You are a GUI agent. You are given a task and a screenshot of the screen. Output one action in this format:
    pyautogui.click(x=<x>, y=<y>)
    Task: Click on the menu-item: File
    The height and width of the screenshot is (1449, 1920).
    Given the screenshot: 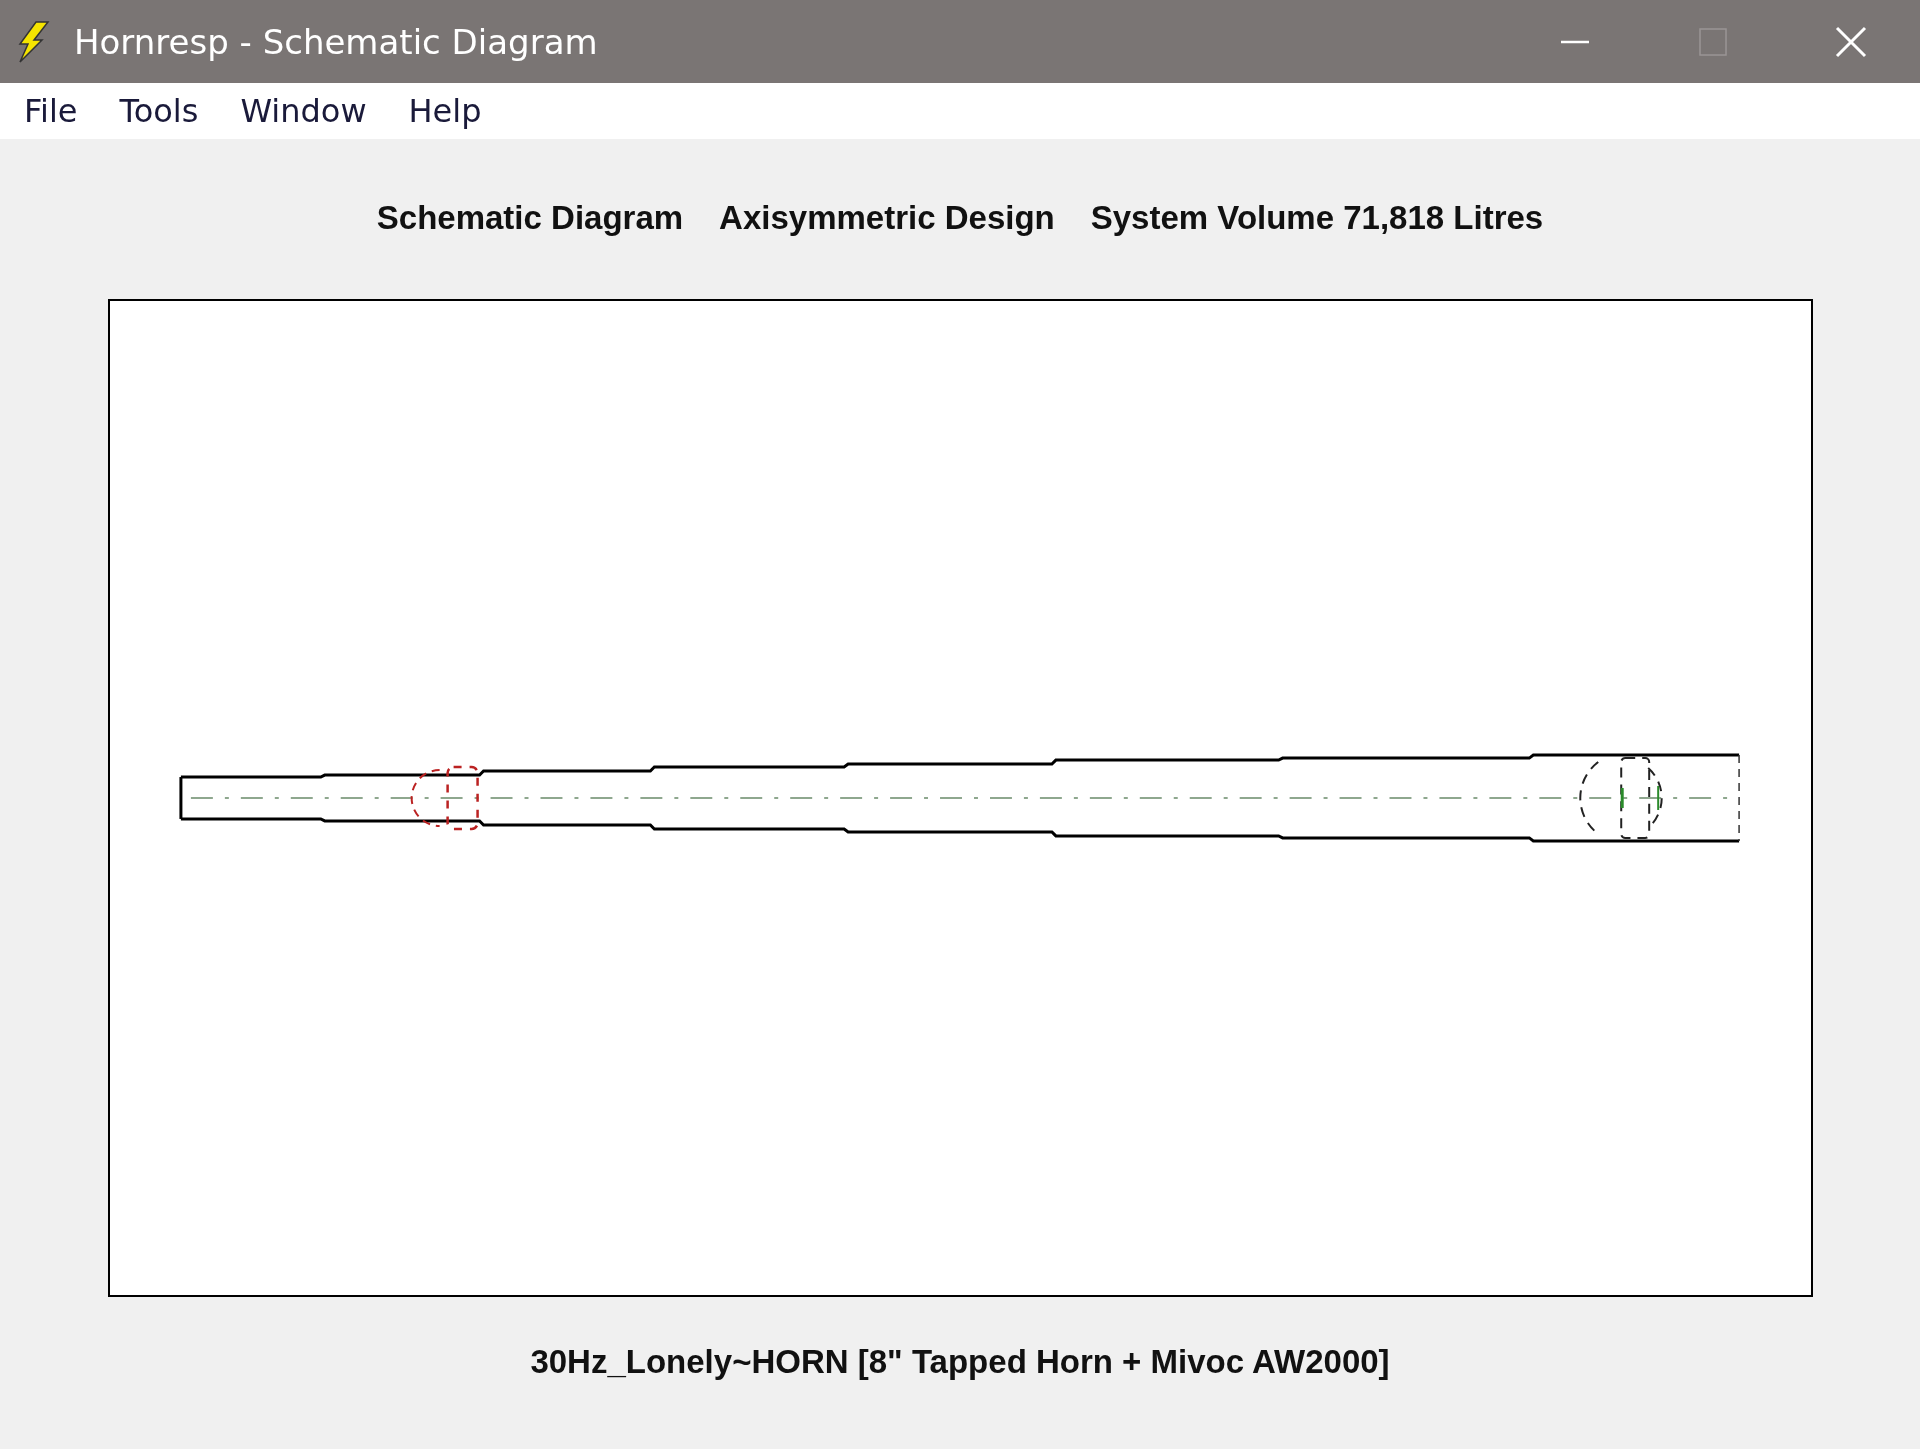 What is the action you would take?
    pyautogui.click(x=51, y=111)
    